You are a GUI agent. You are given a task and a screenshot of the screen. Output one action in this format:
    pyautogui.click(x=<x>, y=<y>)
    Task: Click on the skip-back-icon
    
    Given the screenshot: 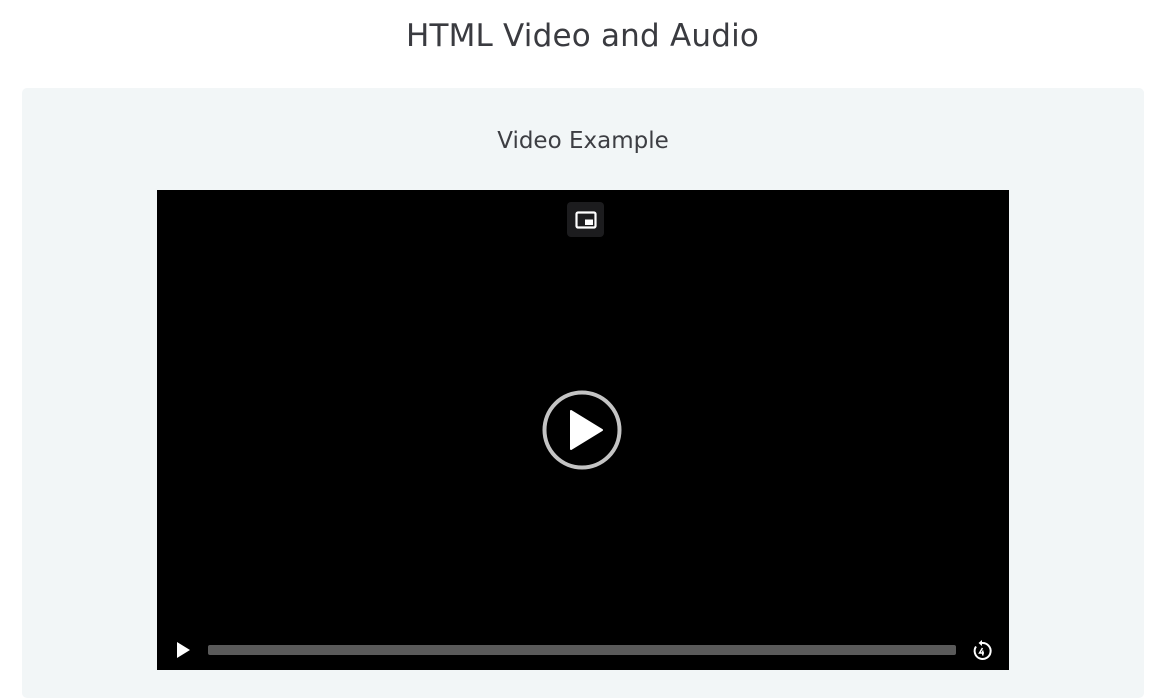 What is the action you would take?
    pyautogui.click(x=982, y=650)
    